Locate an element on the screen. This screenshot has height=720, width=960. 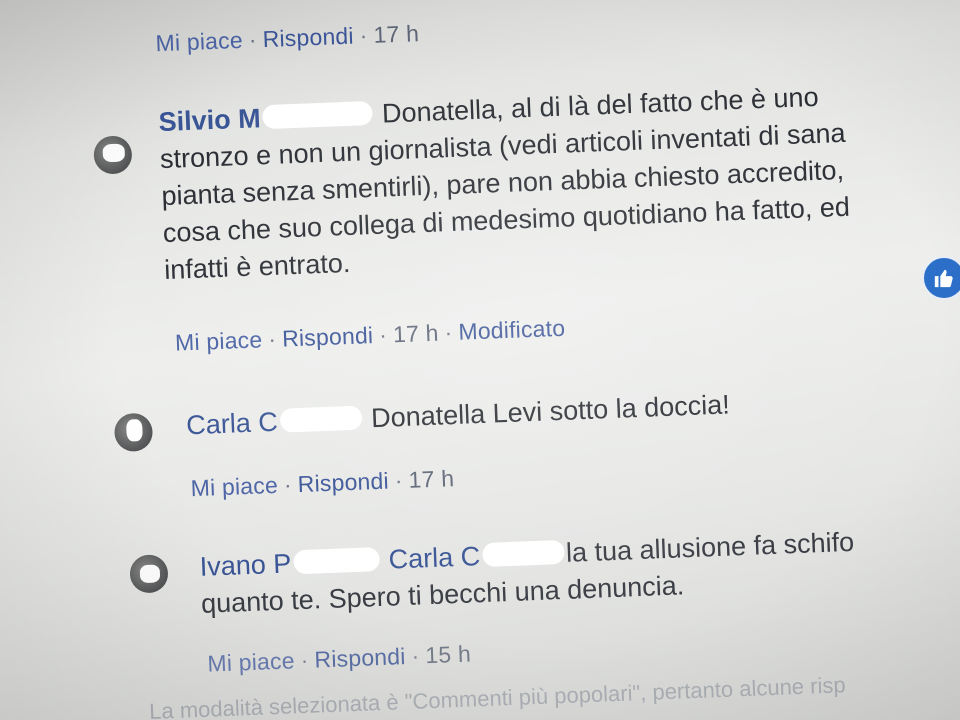
comment-carla: Carla C Donatella Levi sotto la doccia! is located at coordinates (566, 411).